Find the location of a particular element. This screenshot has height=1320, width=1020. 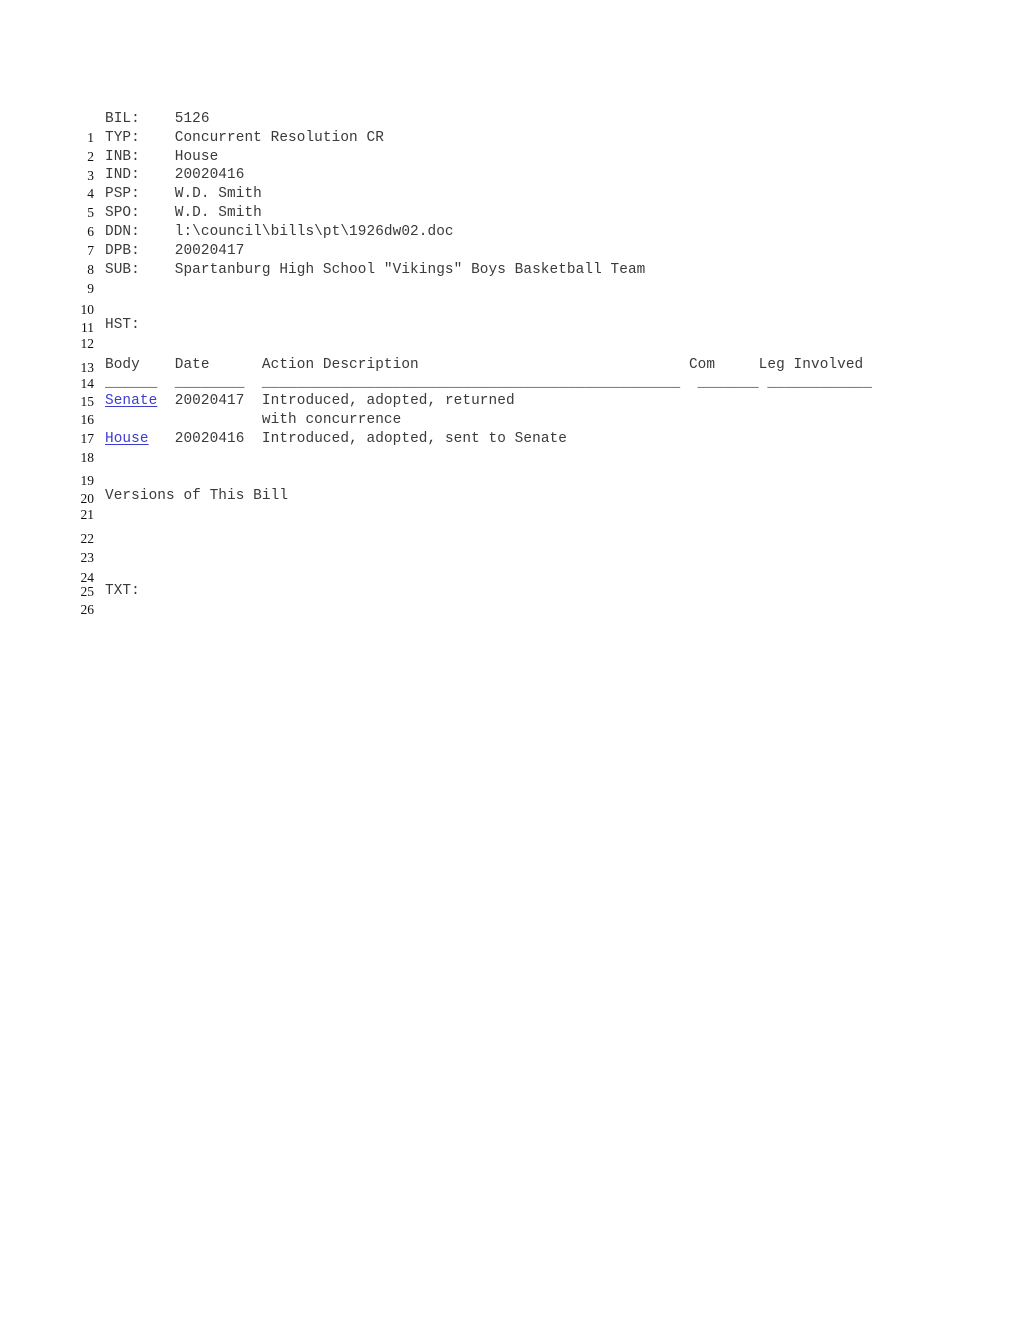

body-link-house: House is located at coordinates (127, 439).